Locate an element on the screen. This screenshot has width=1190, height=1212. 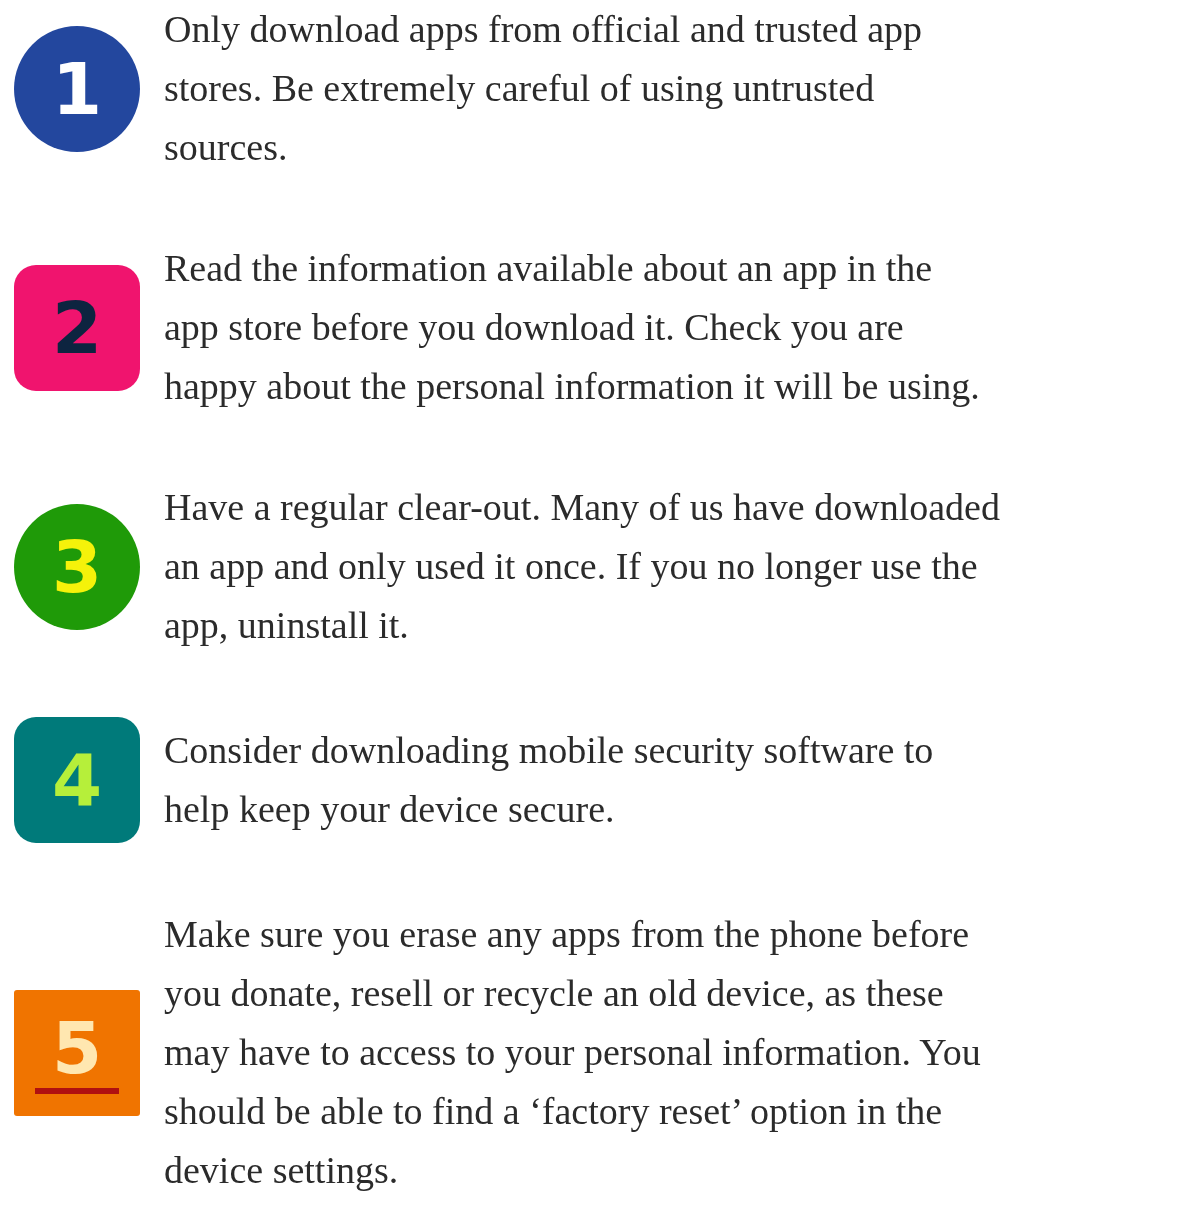
badge-number: 3 is located at coordinates (77, 566).